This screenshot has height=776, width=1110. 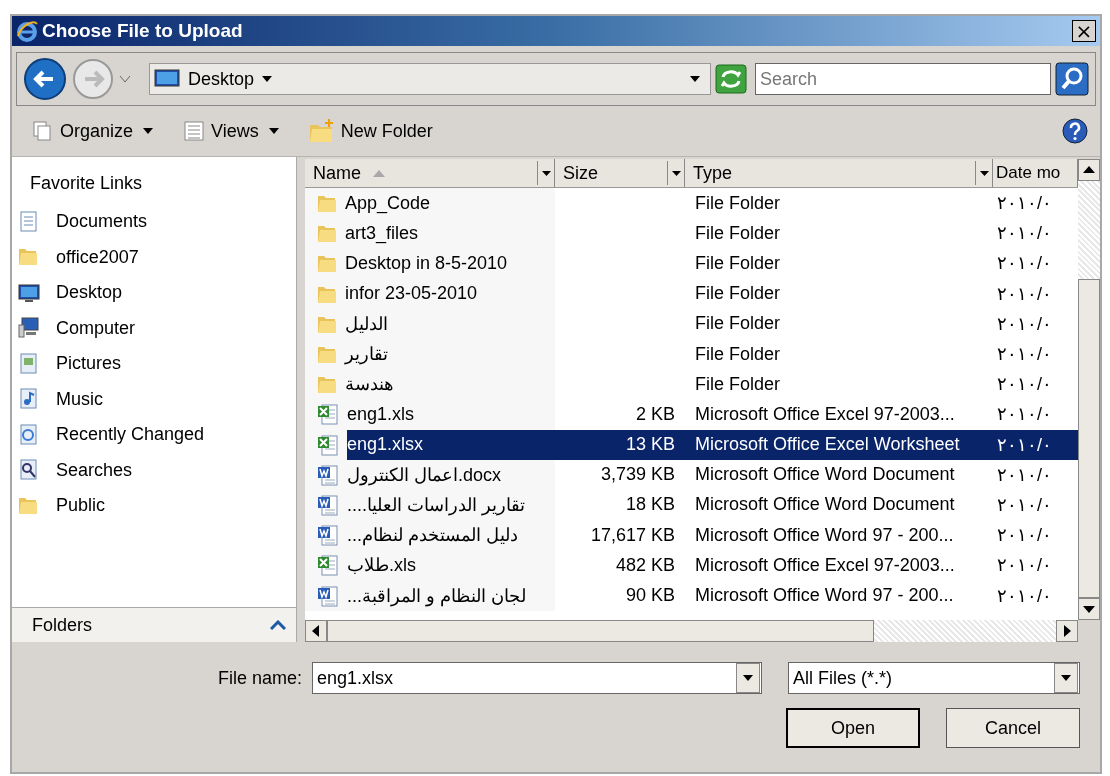 I want to click on search-button, so click(x=1072, y=79).